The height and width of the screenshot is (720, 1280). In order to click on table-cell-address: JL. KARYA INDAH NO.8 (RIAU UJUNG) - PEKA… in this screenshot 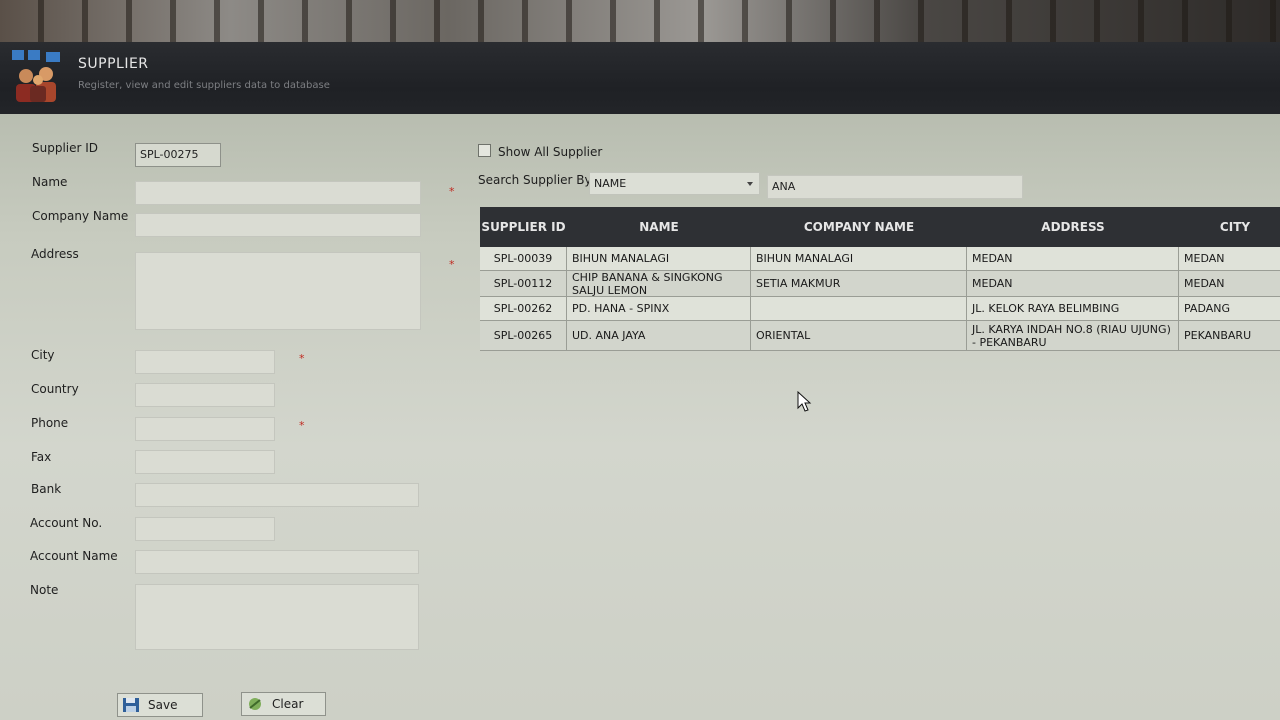, I will do `click(1073, 335)`.